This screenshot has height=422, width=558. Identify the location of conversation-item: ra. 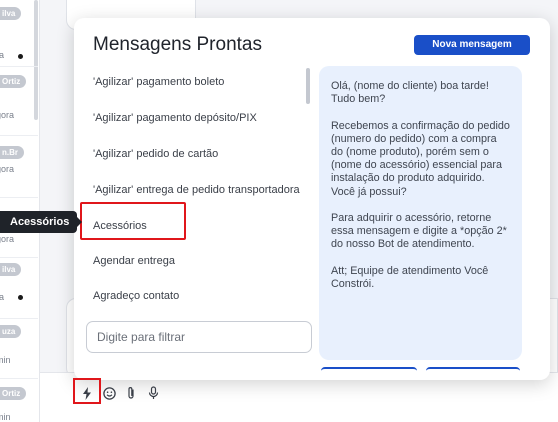
(19, 49).